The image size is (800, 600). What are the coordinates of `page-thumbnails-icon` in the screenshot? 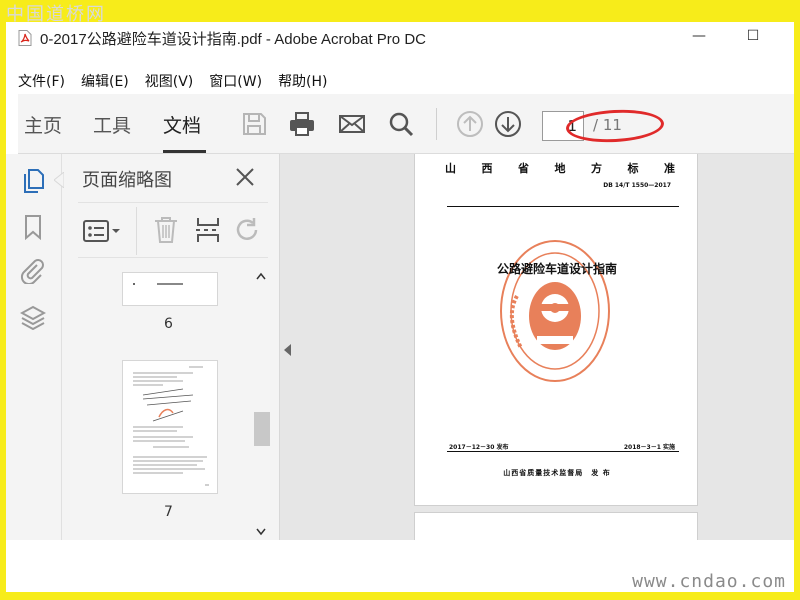 It's located at (33, 181).